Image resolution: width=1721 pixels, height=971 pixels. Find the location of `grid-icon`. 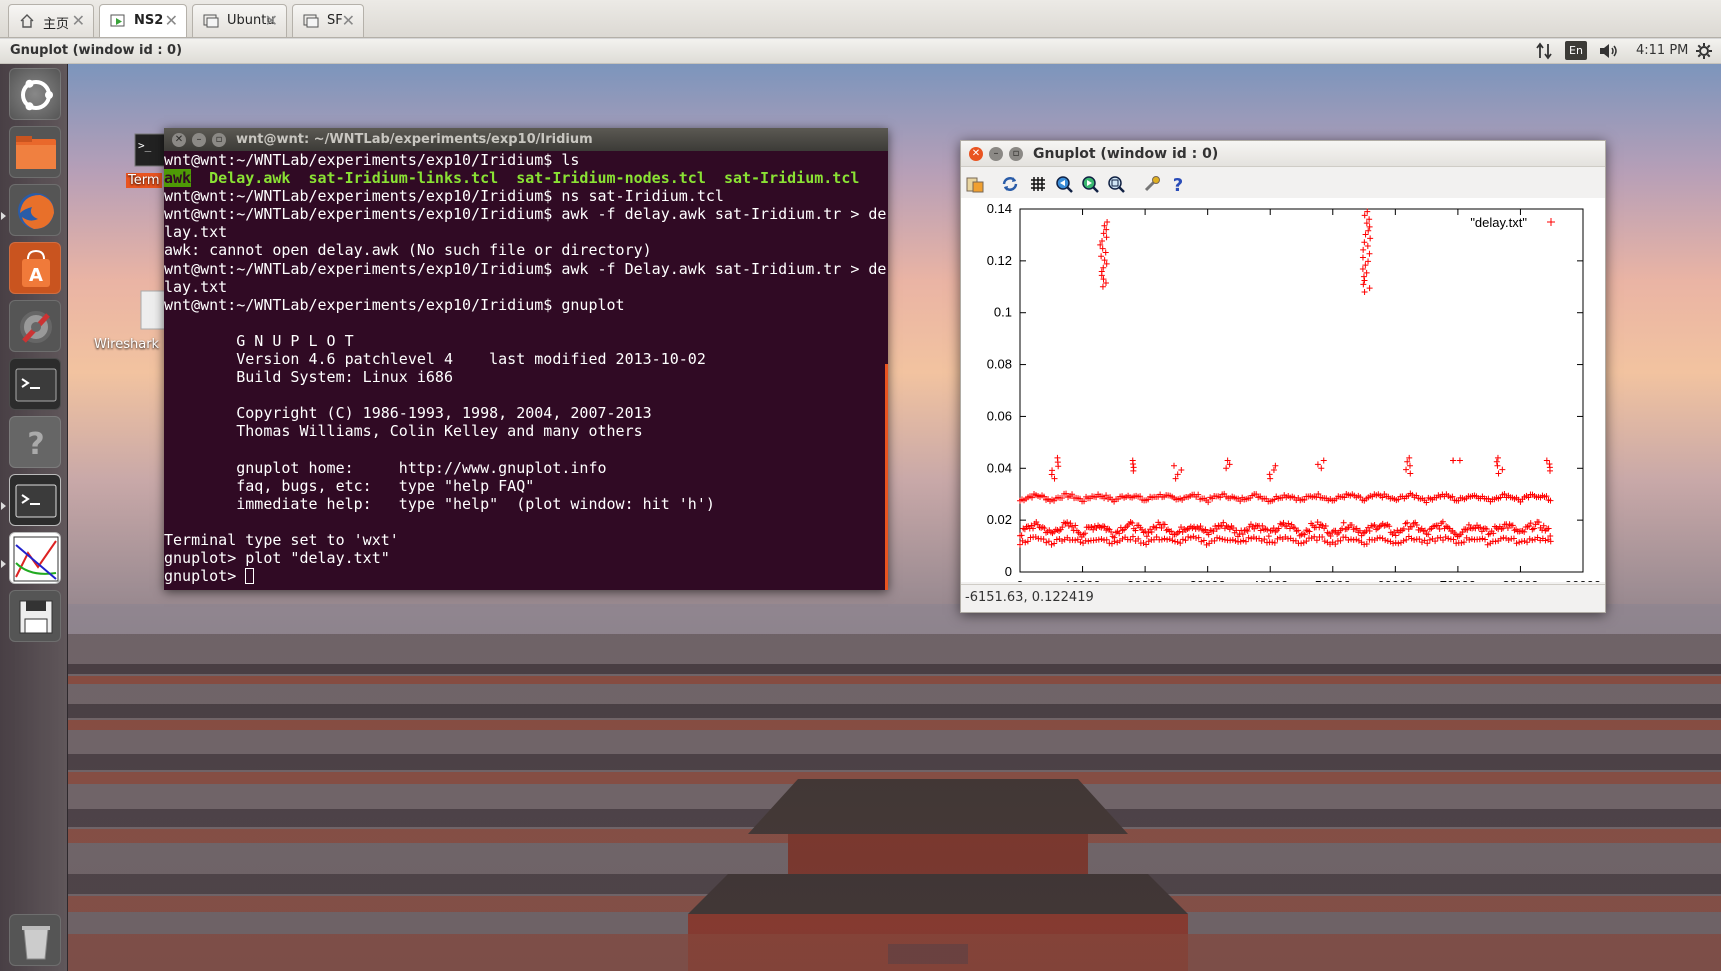

grid-icon is located at coordinates (1038, 184).